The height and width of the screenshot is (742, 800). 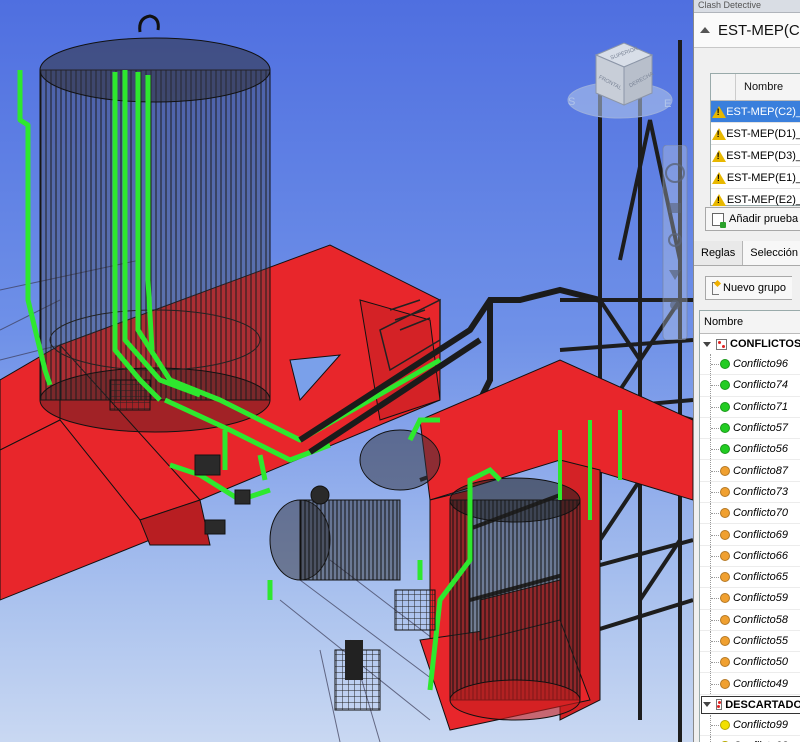 What do you see at coordinates (764, 219) in the screenshot?
I see `add-test-label: Añadir prueba` at bounding box center [764, 219].